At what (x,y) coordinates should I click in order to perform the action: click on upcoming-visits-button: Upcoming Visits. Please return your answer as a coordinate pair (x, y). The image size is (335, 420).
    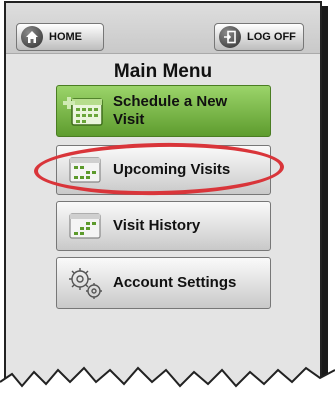
    Looking at the image, I should click on (163, 170).